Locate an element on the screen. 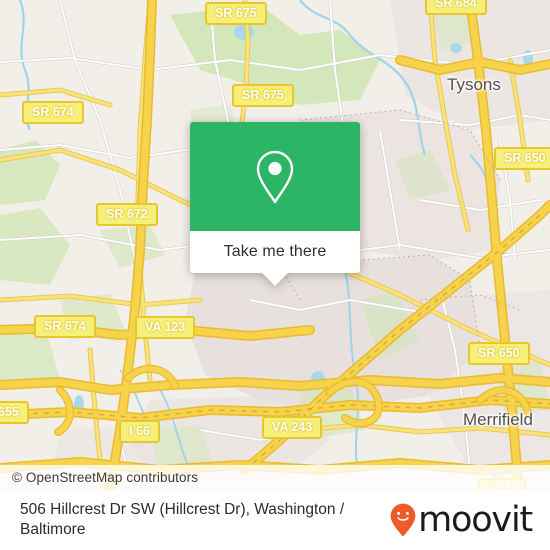 The width and height of the screenshot is (550, 550). popup-action-bar: Take me there is located at coordinates (275, 258).